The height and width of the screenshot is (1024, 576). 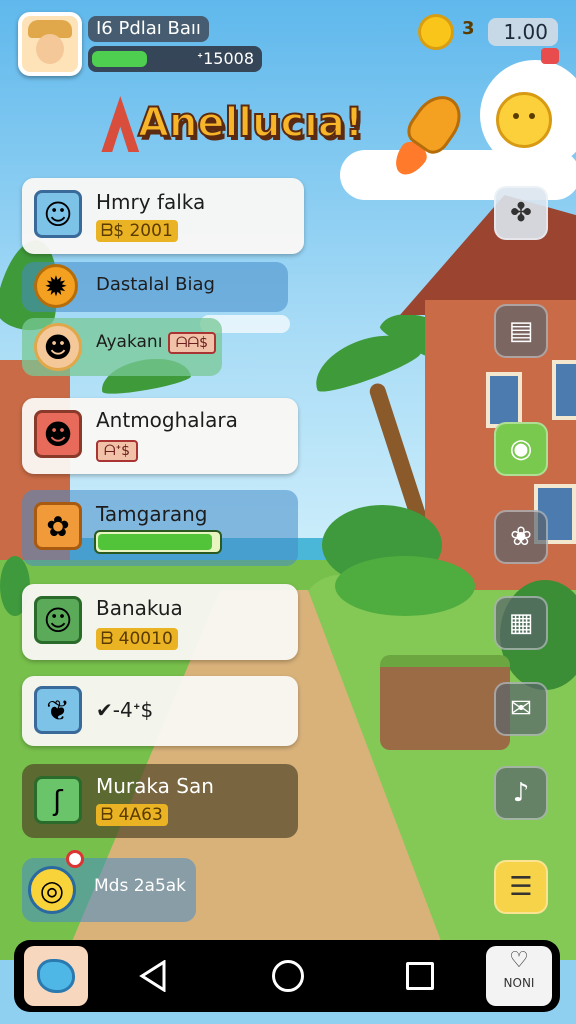 I want to click on coin-icon, so click(x=436, y=32).